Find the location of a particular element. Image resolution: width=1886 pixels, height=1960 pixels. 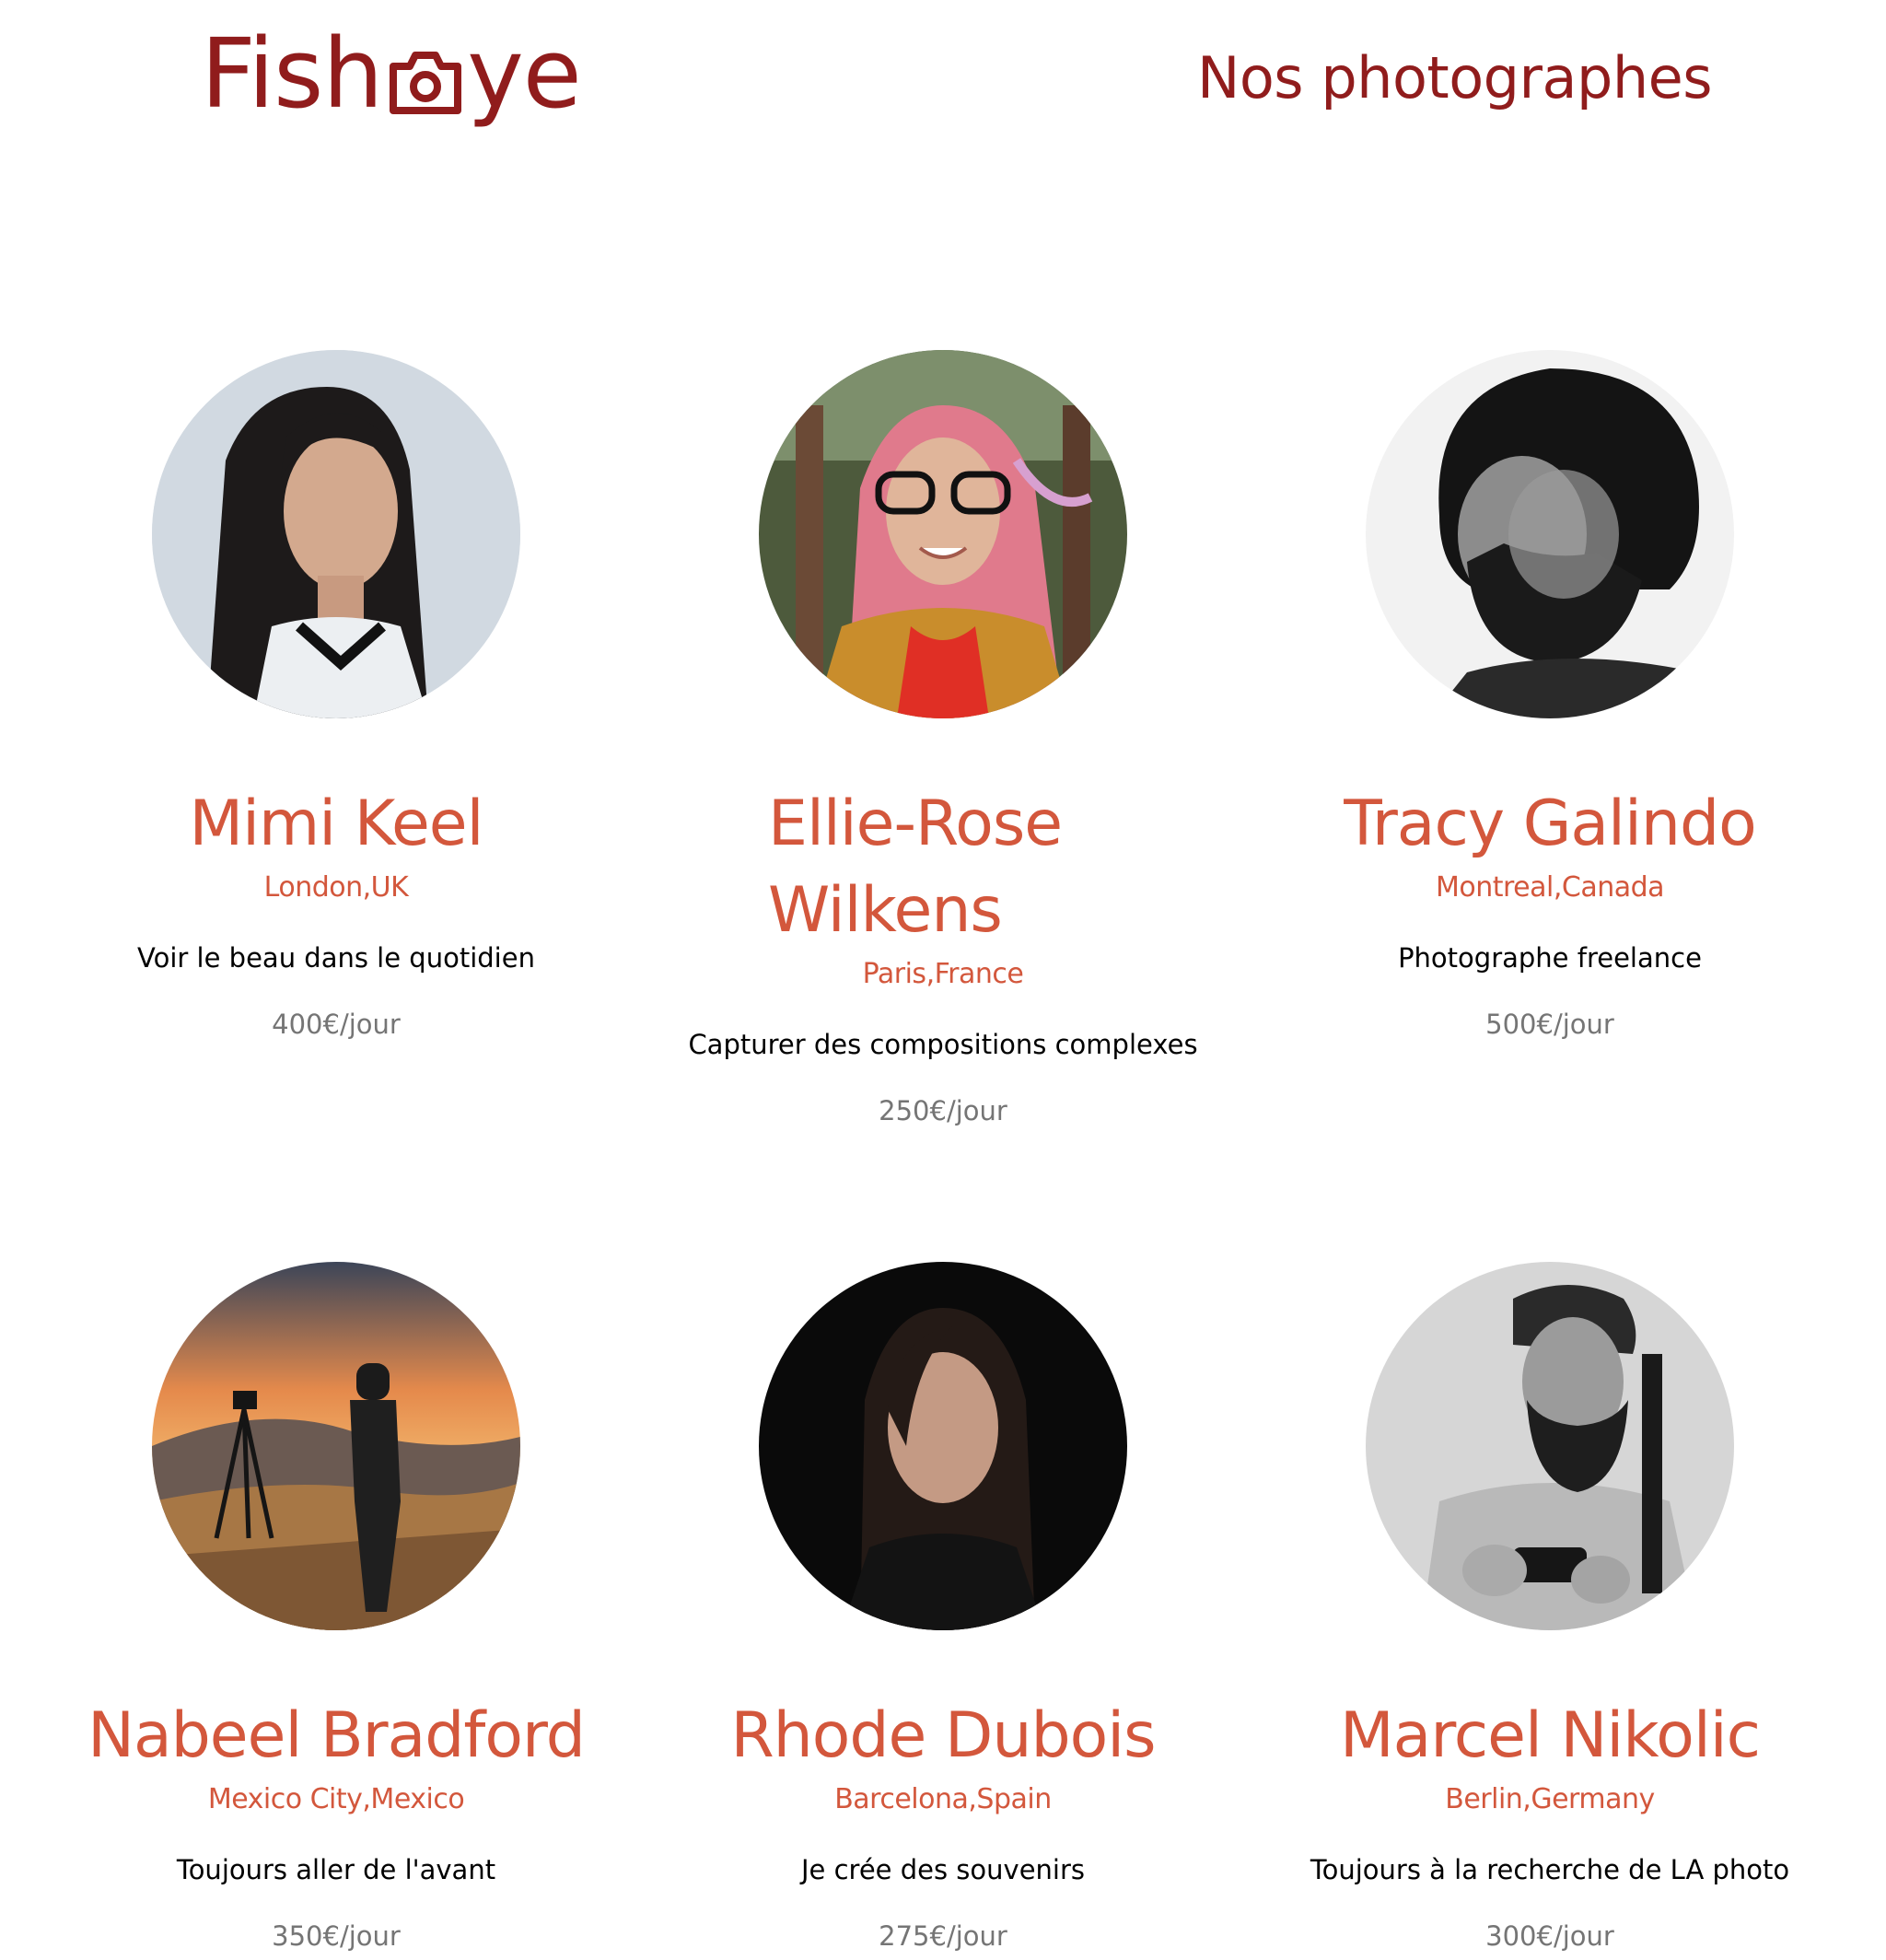

photographer-name: Marcel Nikolic is located at coordinates (1550, 1735).